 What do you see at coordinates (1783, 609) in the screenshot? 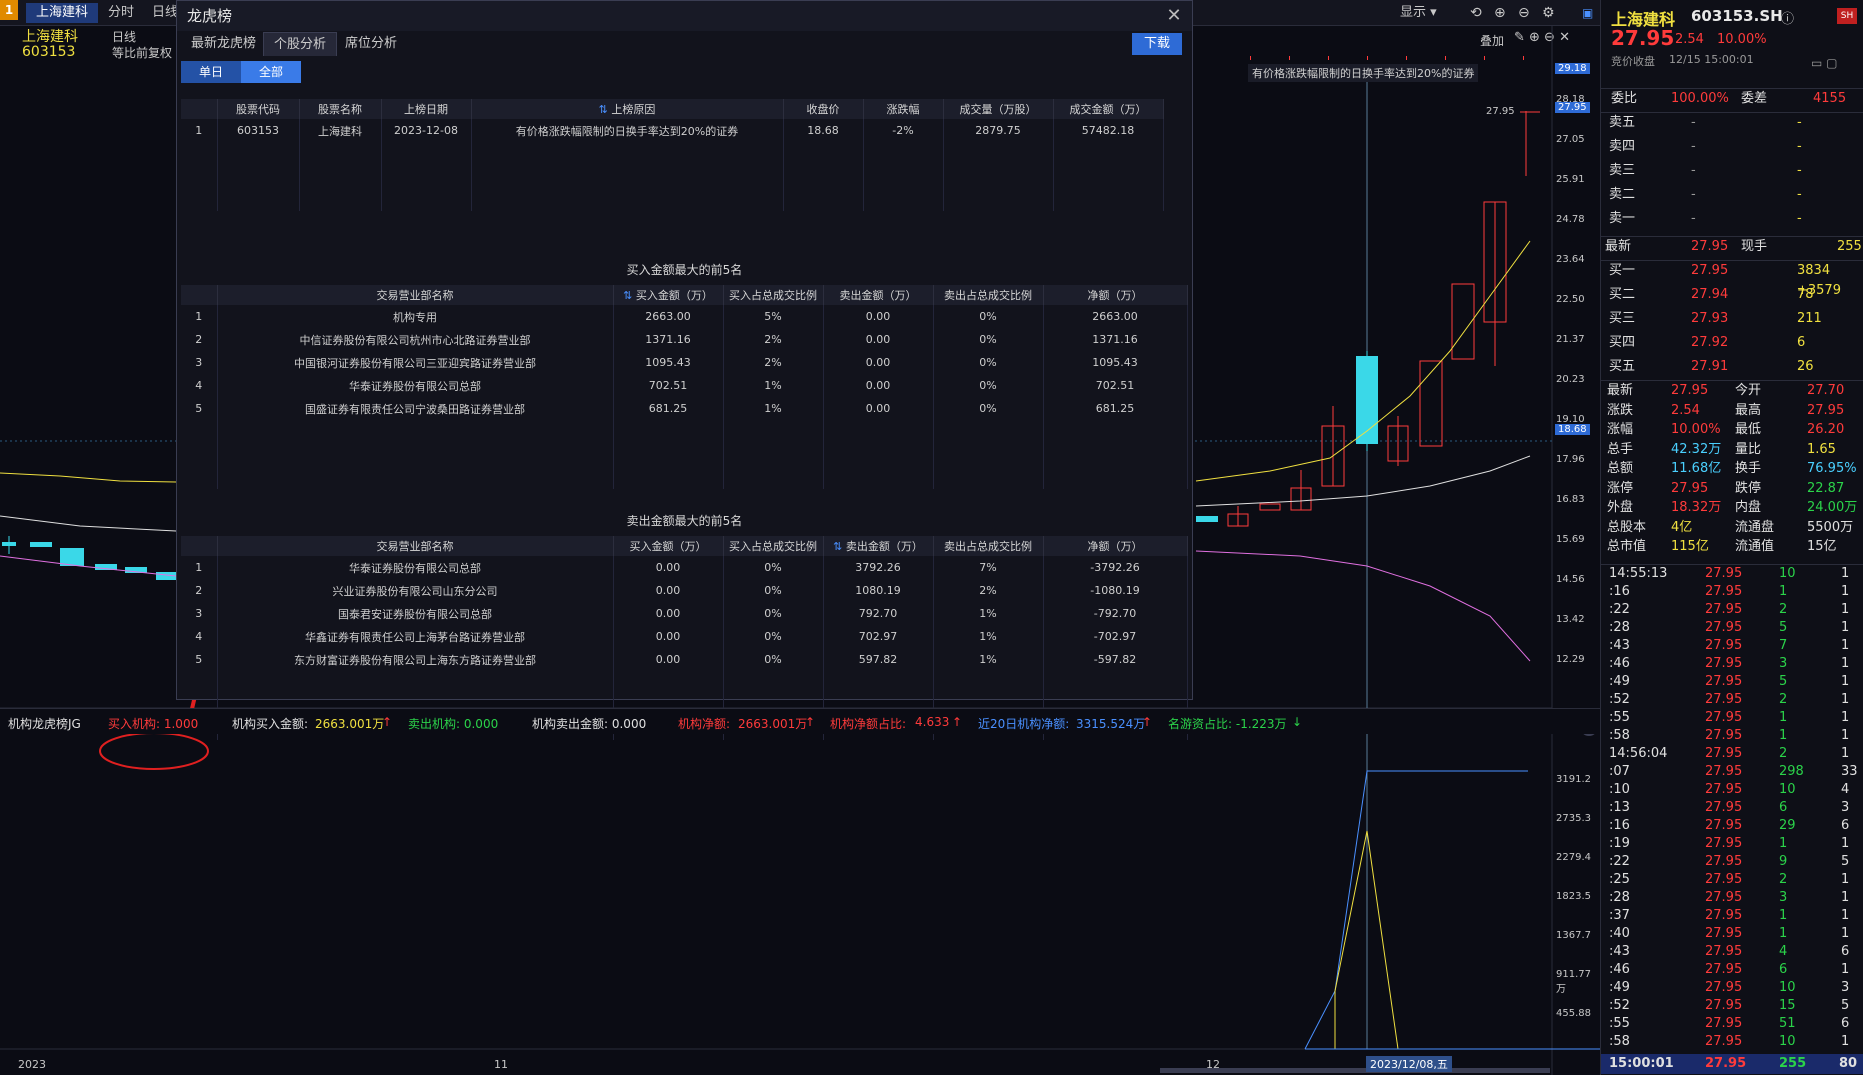
I see `tick-vol: 2` at bounding box center [1783, 609].